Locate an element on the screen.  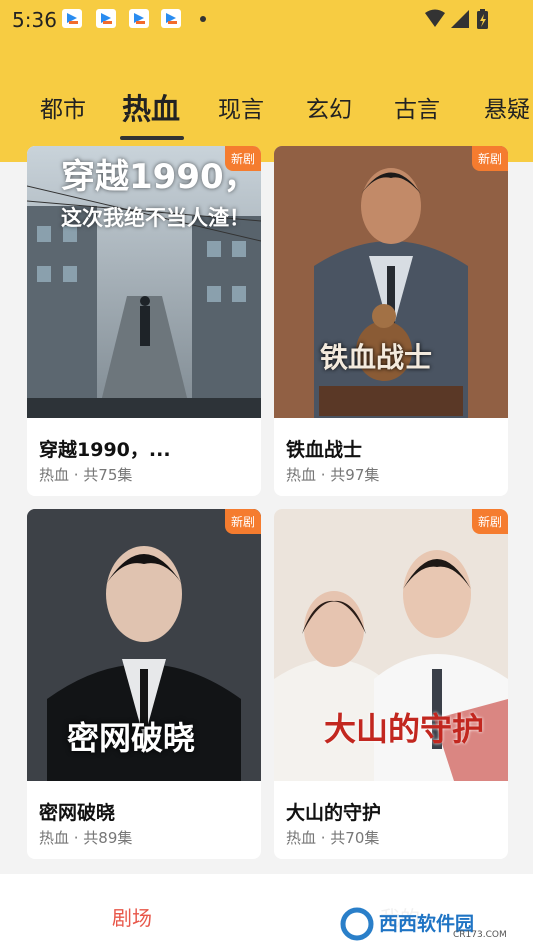
drama-meta: 热血 · 共75集 is located at coordinates (86, 475).